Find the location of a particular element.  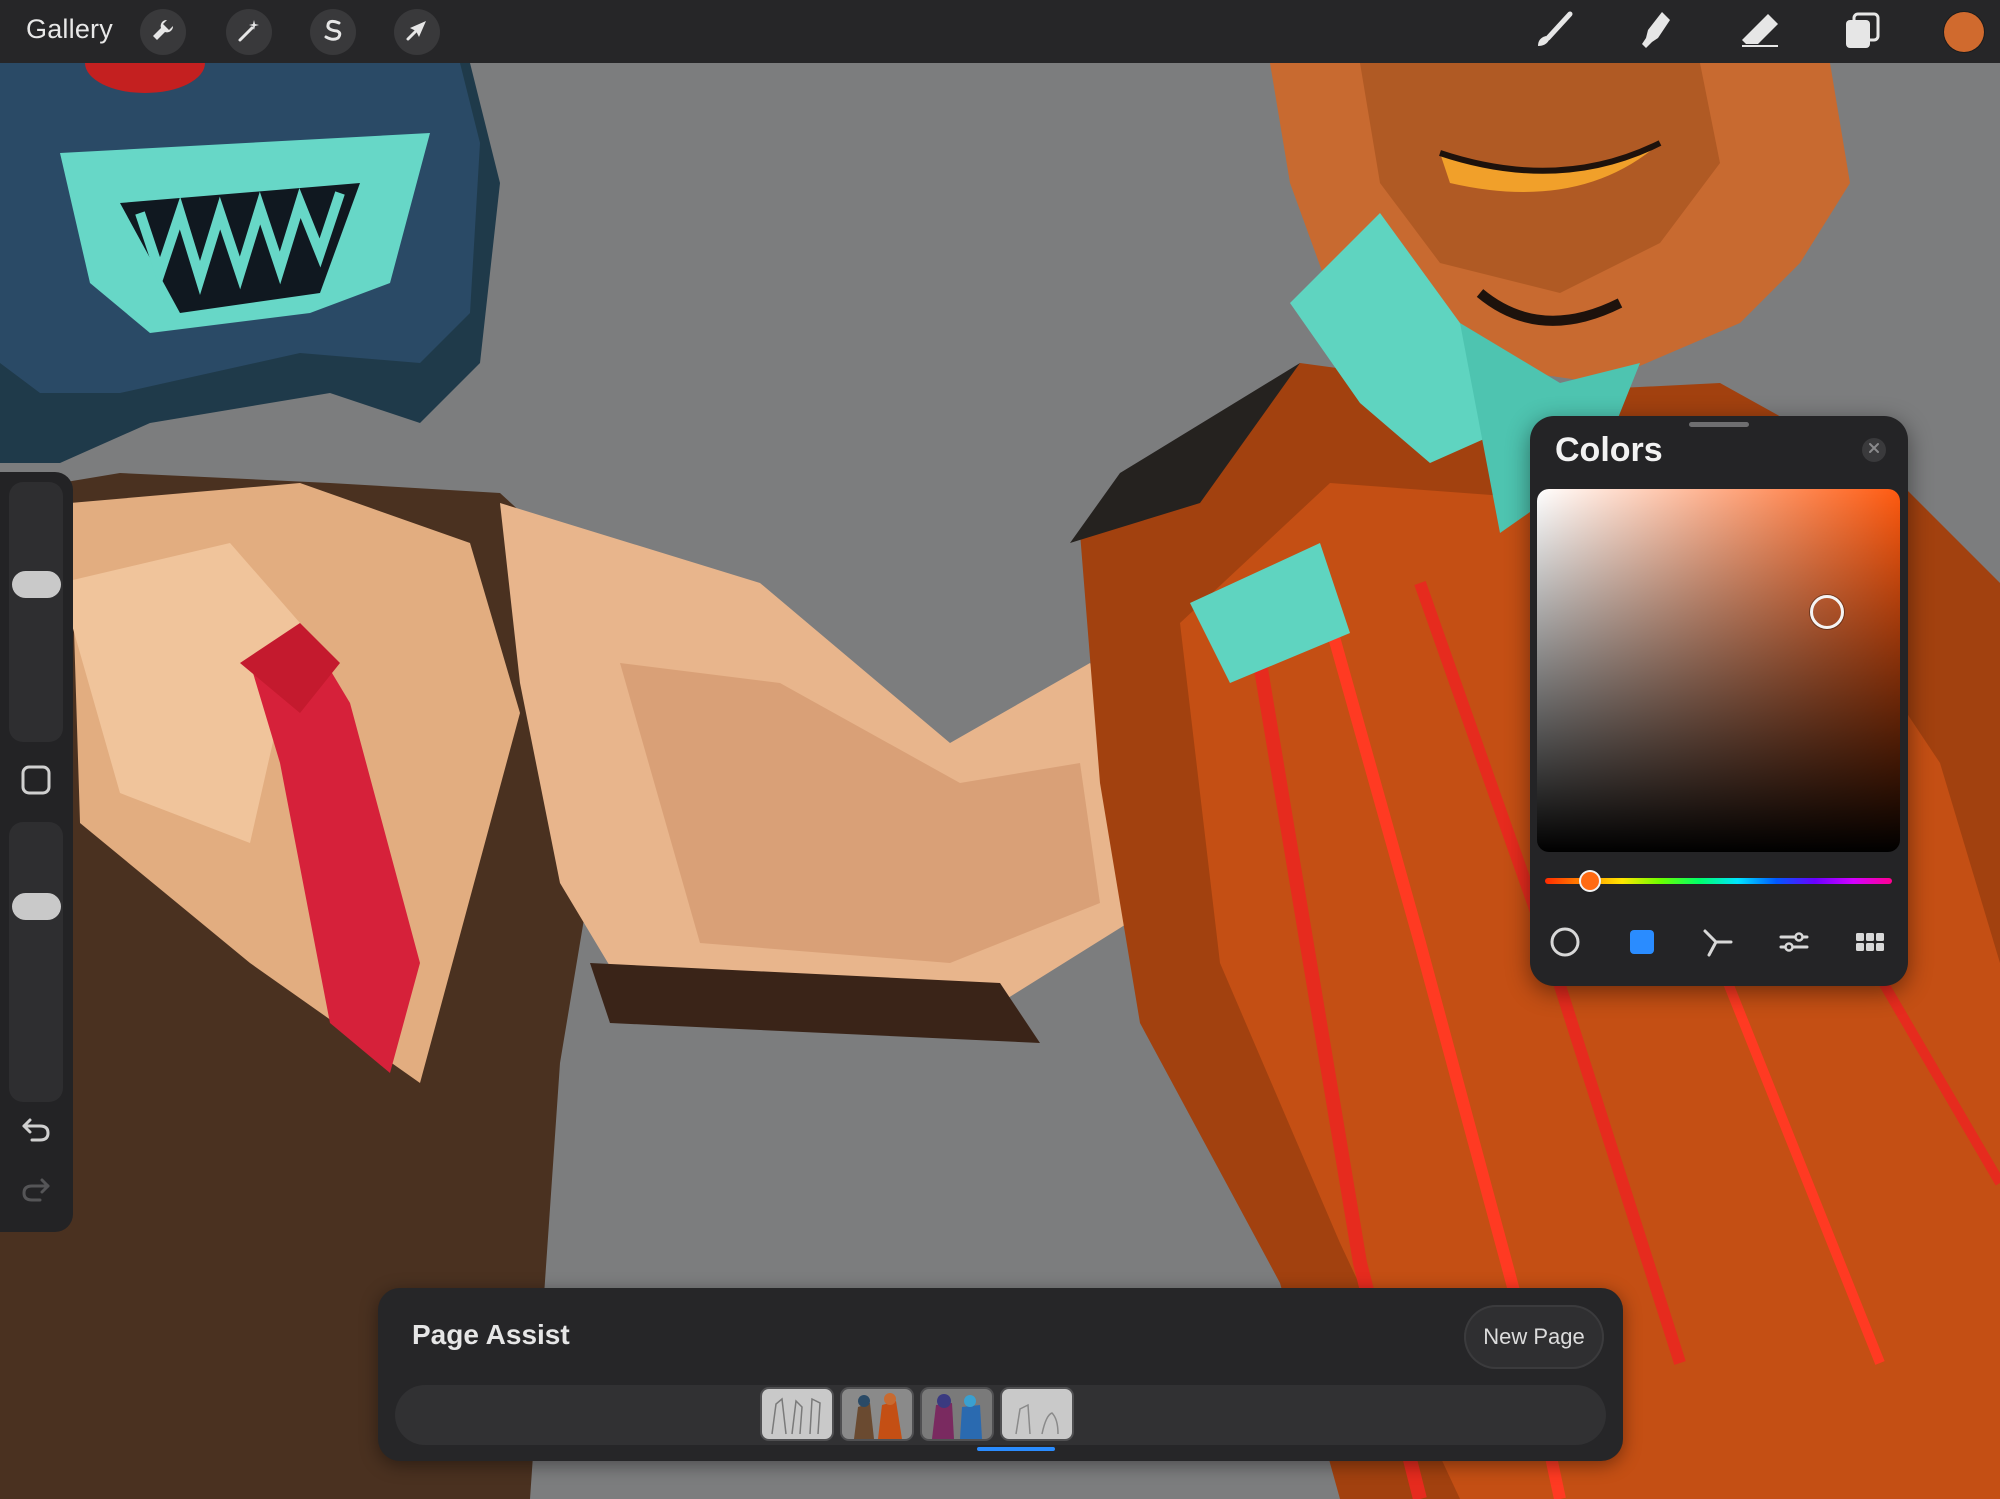

left-sidebar is located at coordinates (36, 852).